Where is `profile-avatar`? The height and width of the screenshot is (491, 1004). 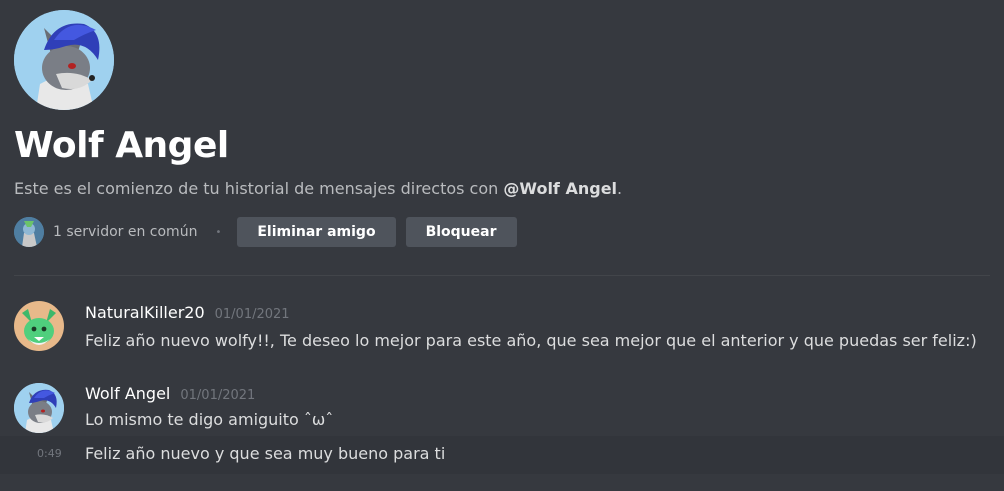 profile-avatar is located at coordinates (64, 60).